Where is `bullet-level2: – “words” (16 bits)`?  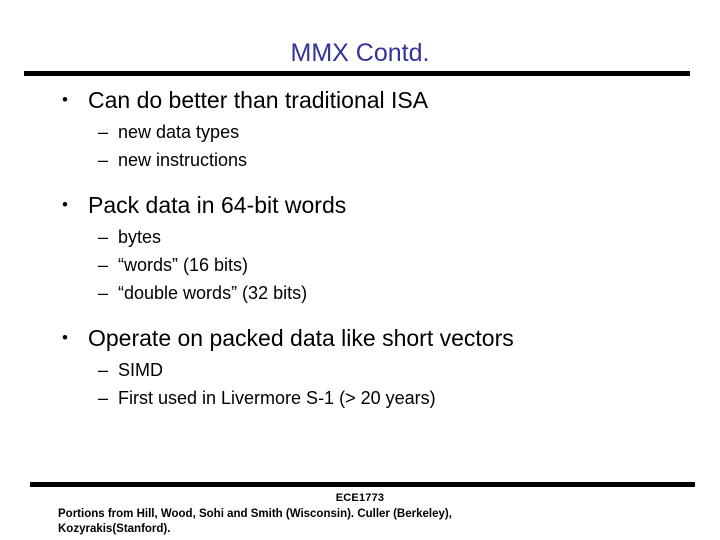
bullet-level2: – “words” (16 bits) is located at coordinates (360, 265).